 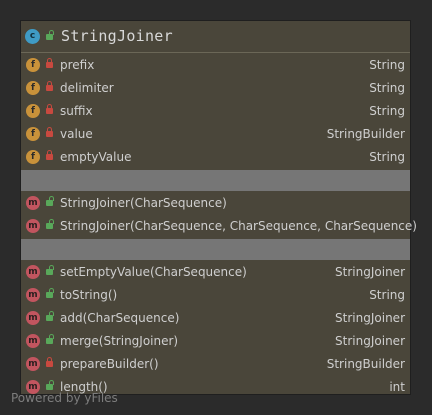 What do you see at coordinates (117, 36) in the screenshot?
I see `class-title: StringJoiner` at bounding box center [117, 36].